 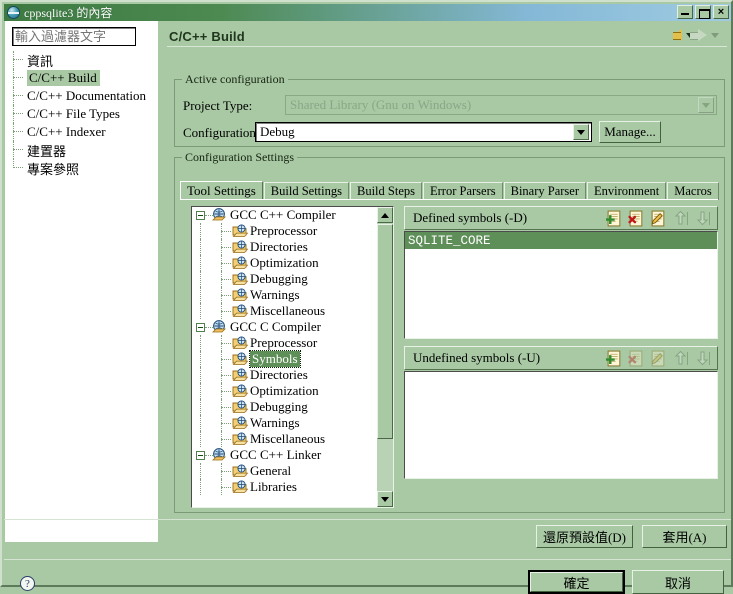 I want to click on tool-tree-item: General, so click(x=285, y=471).